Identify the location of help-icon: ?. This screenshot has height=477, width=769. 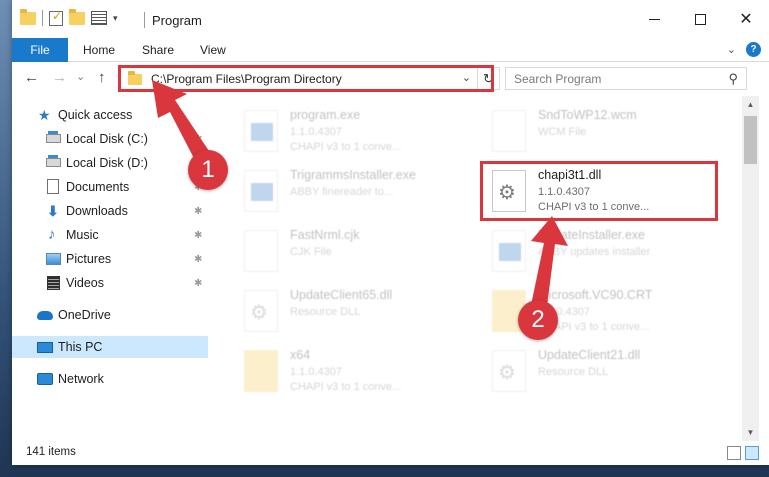
(753, 49).